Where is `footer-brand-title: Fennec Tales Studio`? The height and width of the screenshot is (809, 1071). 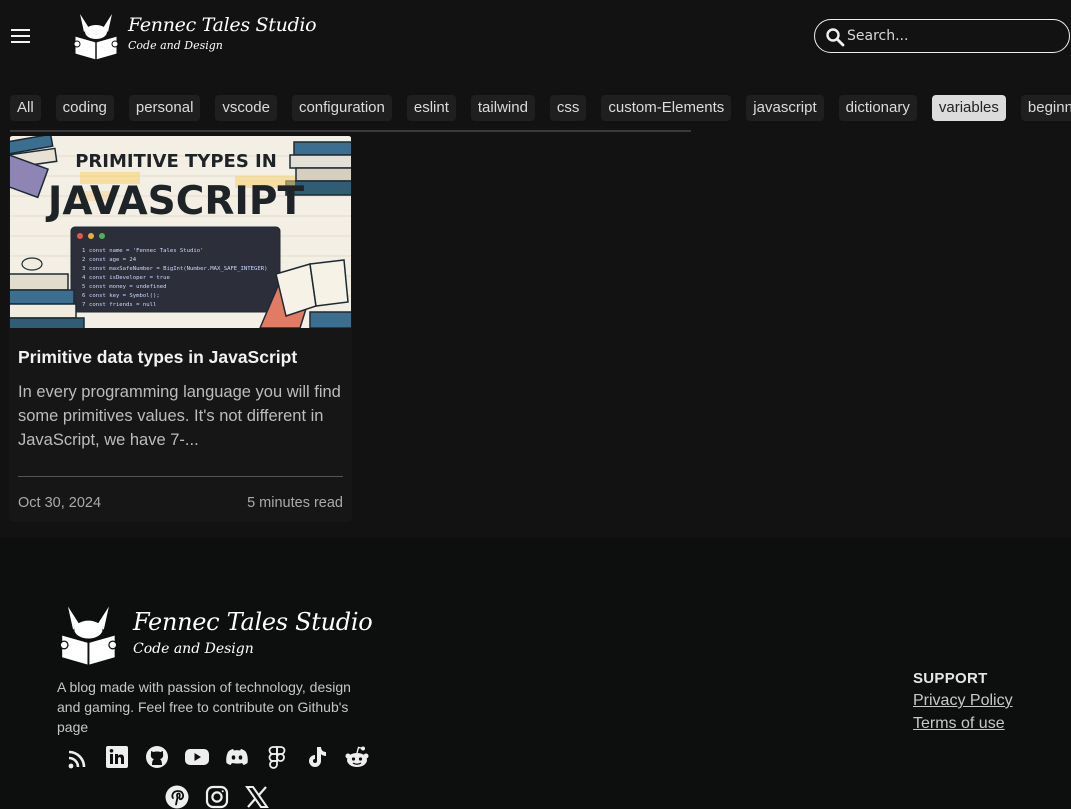 footer-brand-title: Fennec Tales Studio is located at coordinates (253, 622).